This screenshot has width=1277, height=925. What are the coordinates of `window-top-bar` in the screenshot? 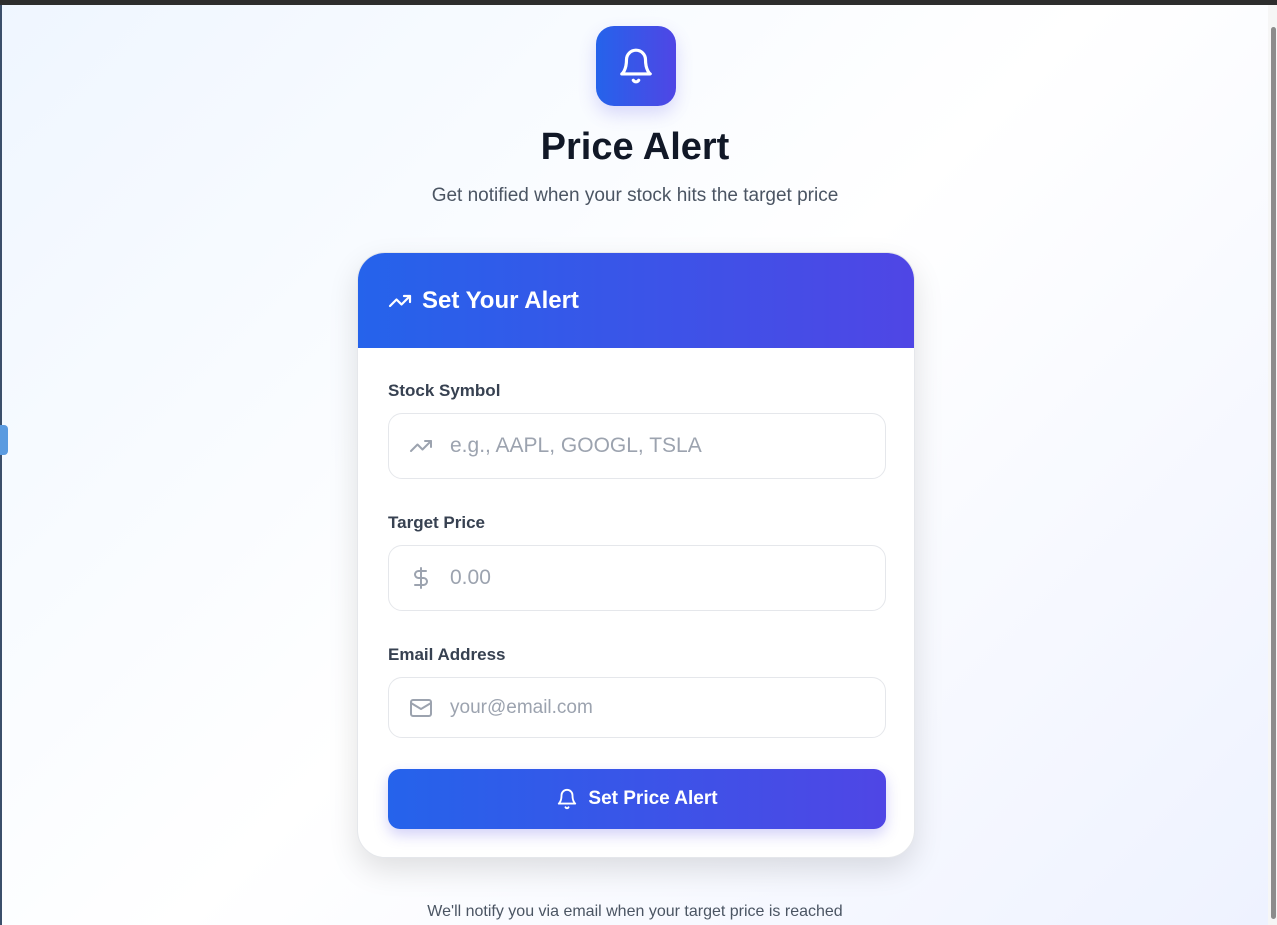 It's located at (638, 2).